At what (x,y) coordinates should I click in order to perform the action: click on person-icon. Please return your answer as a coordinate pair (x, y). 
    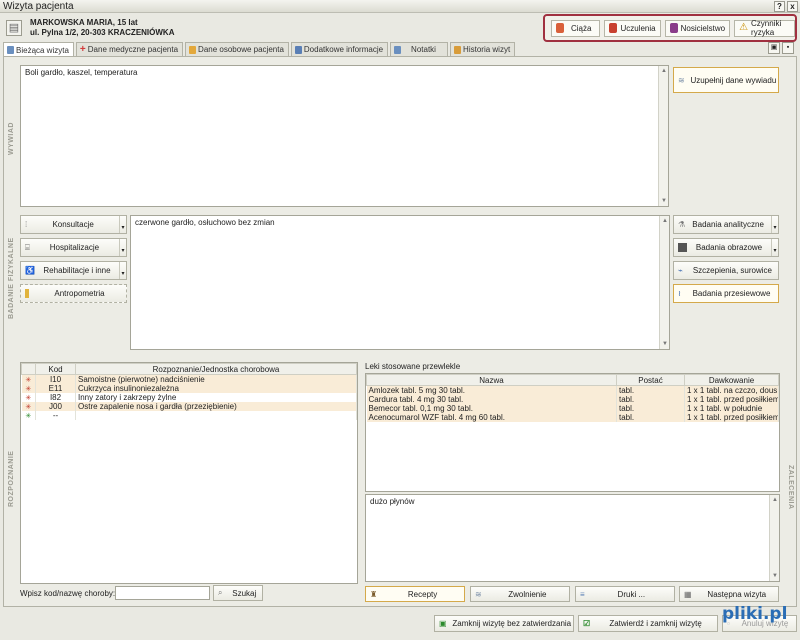
    Looking at the image, I should click on (193, 49).